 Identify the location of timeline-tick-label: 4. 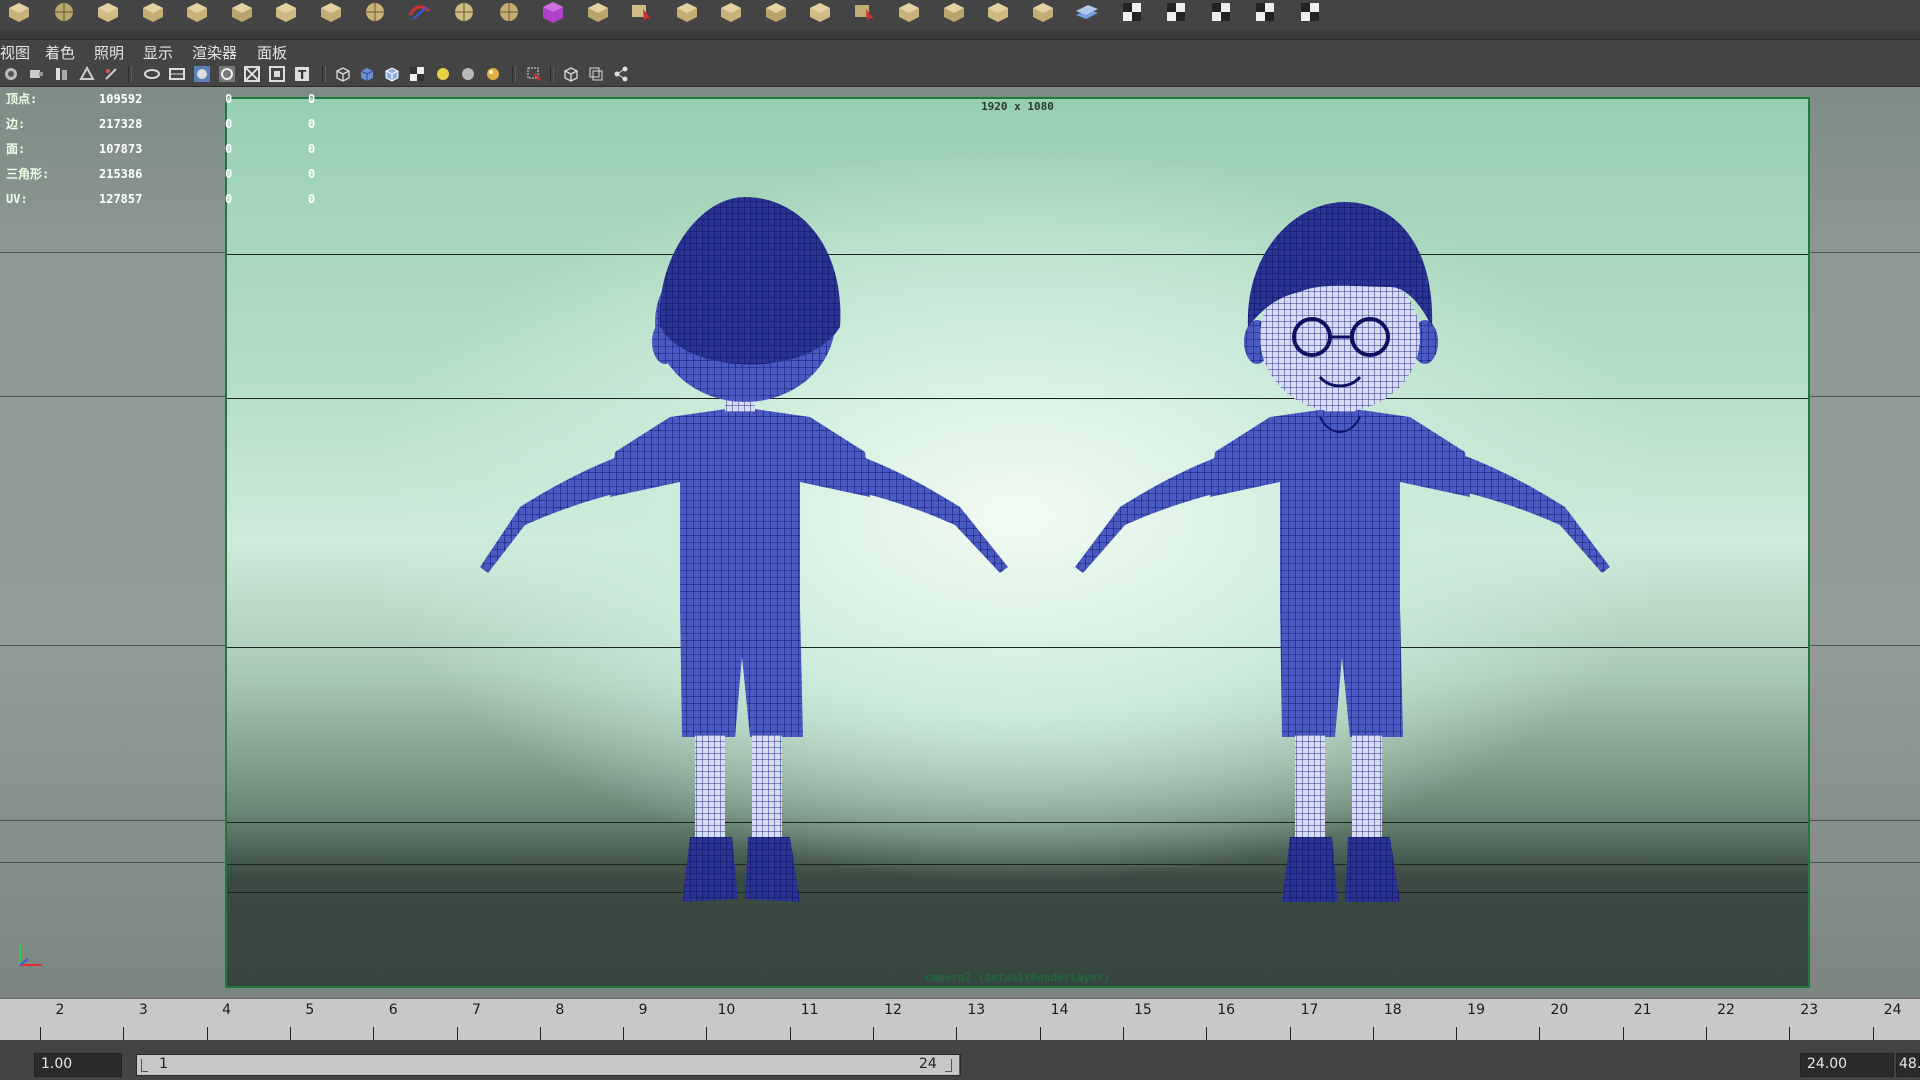
(227, 1010).